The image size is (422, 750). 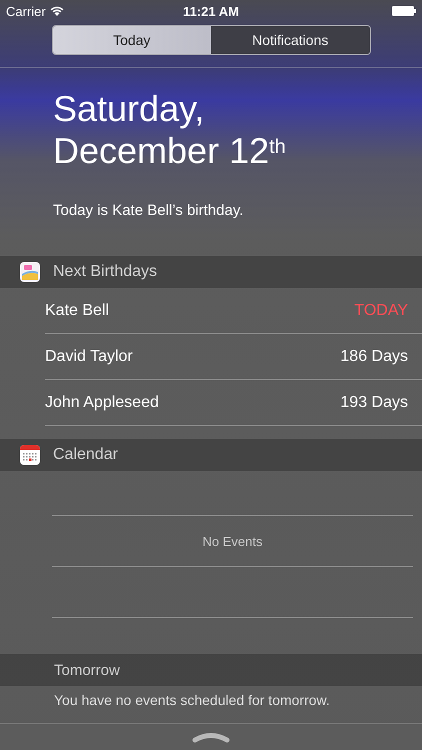 What do you see at coordinates (131, 40) in the screenshot?
I see `segment-tab: Today` at bounding box center [131, 40].